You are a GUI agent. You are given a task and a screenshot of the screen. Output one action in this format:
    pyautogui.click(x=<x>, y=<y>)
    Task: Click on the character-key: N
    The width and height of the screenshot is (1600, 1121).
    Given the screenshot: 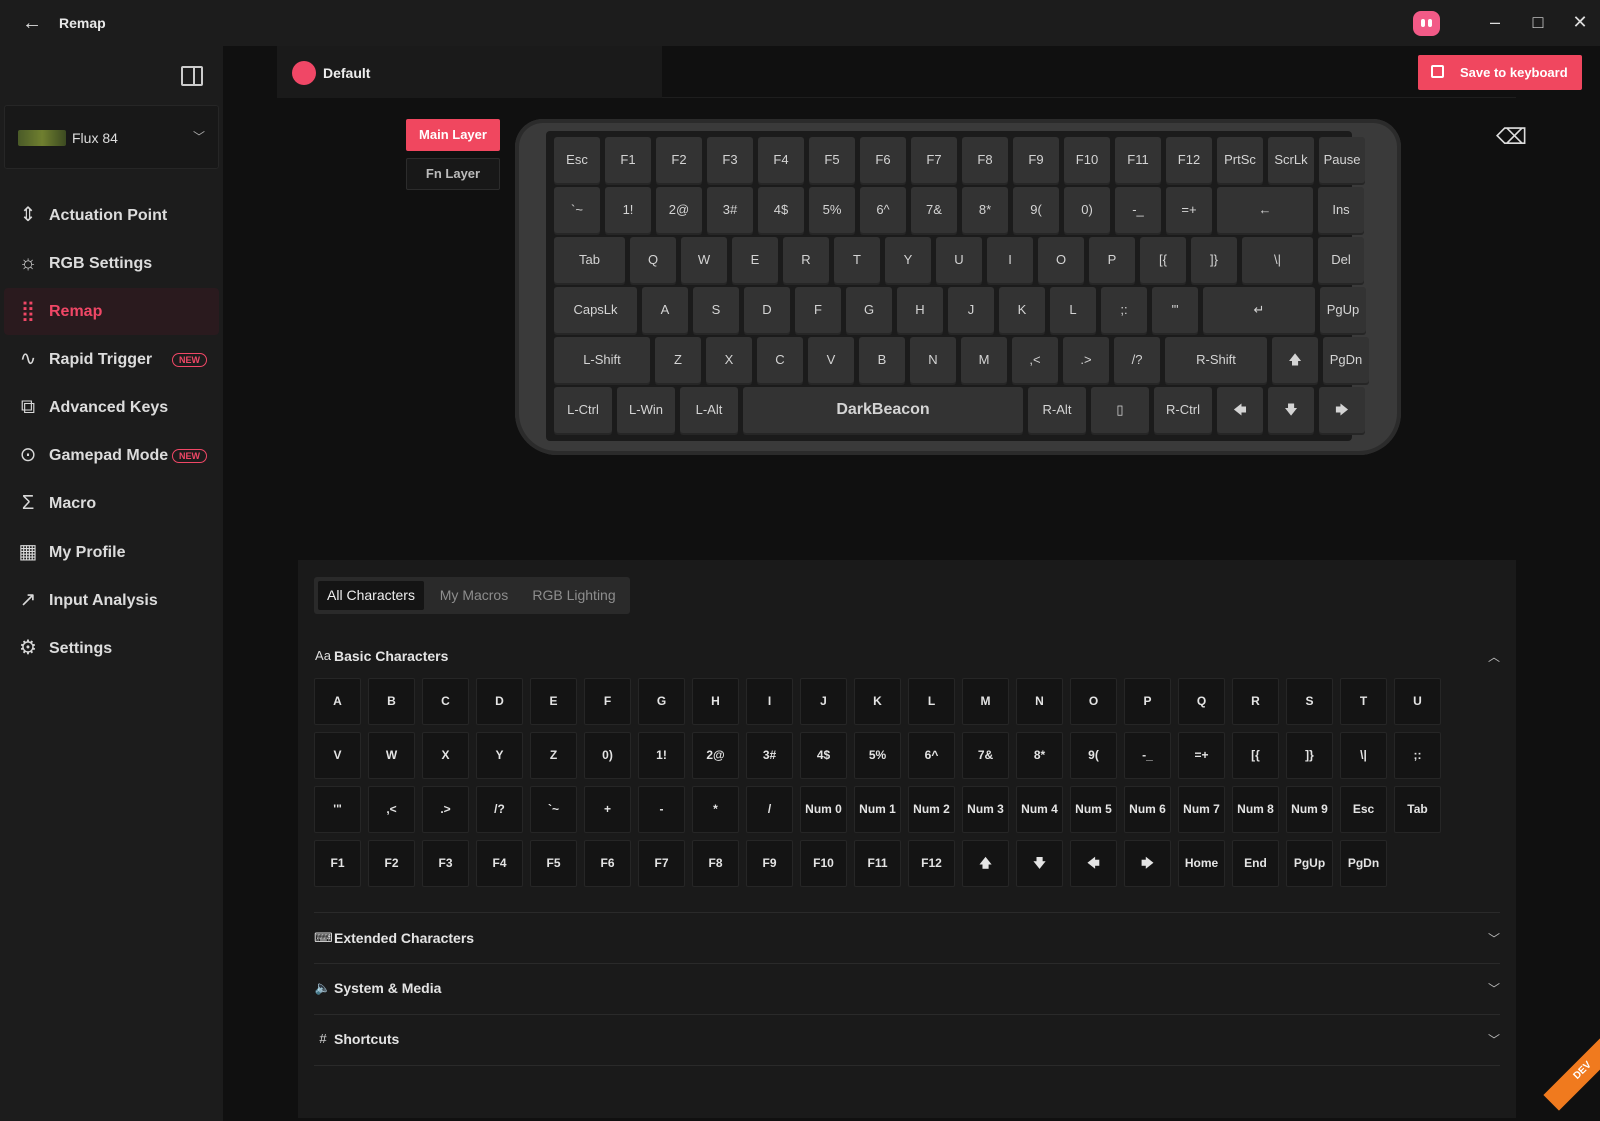 What is the action you would take?
    pyautogui.click(x=1039, y=701)
    